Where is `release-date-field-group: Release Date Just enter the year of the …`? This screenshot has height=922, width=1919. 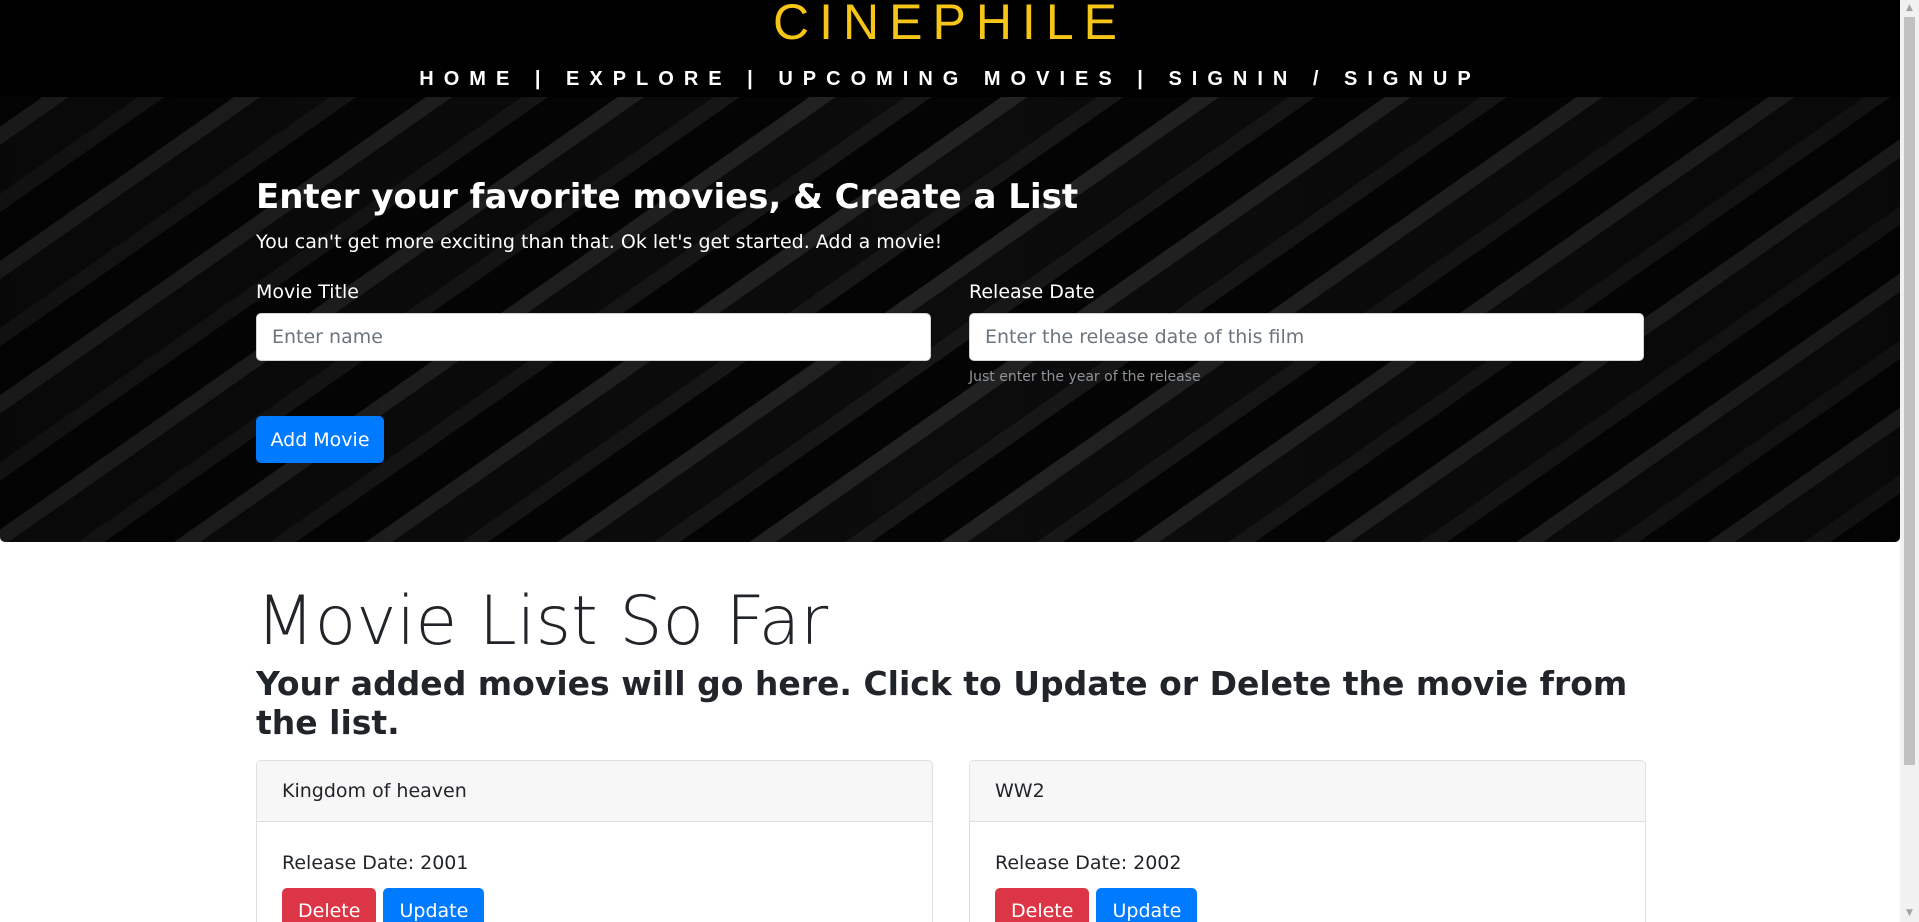 release-date-field-group: Release Date Just enter the year of the … is located at coordinates (1306, 333).